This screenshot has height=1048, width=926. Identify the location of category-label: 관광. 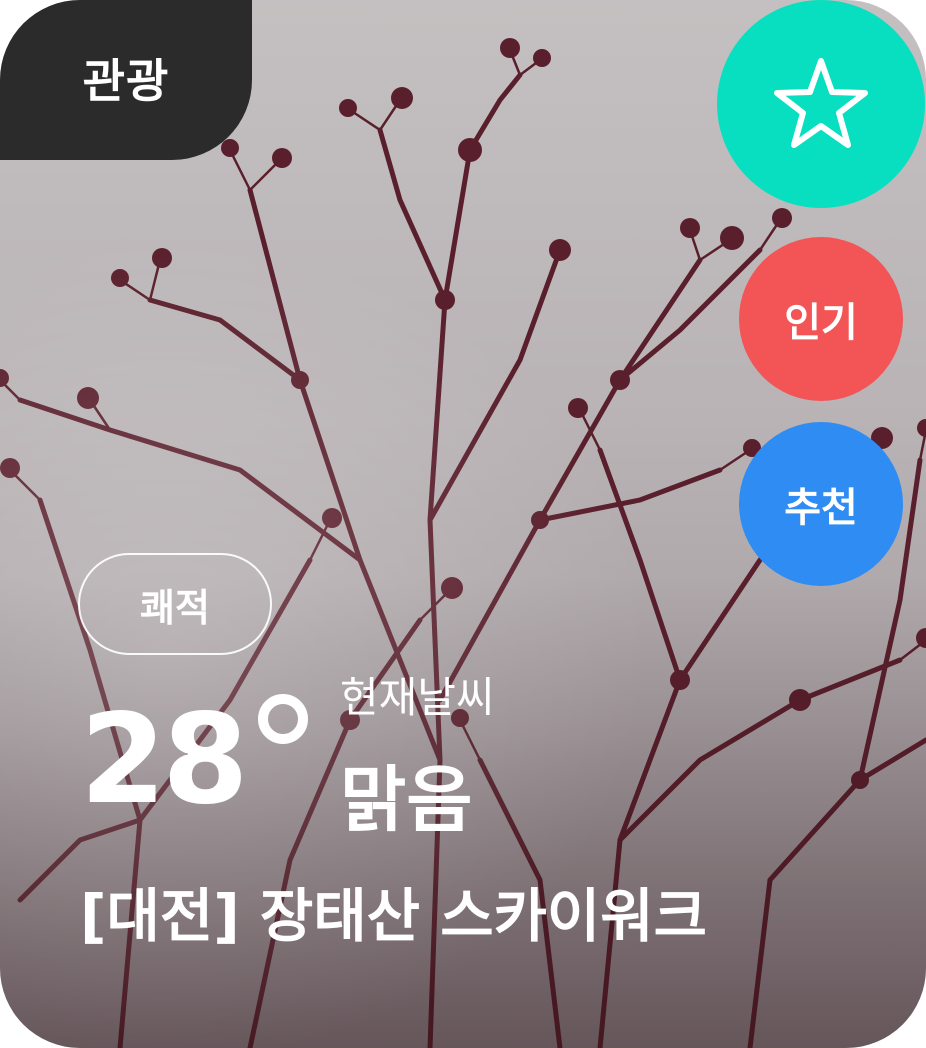
(126, 81).